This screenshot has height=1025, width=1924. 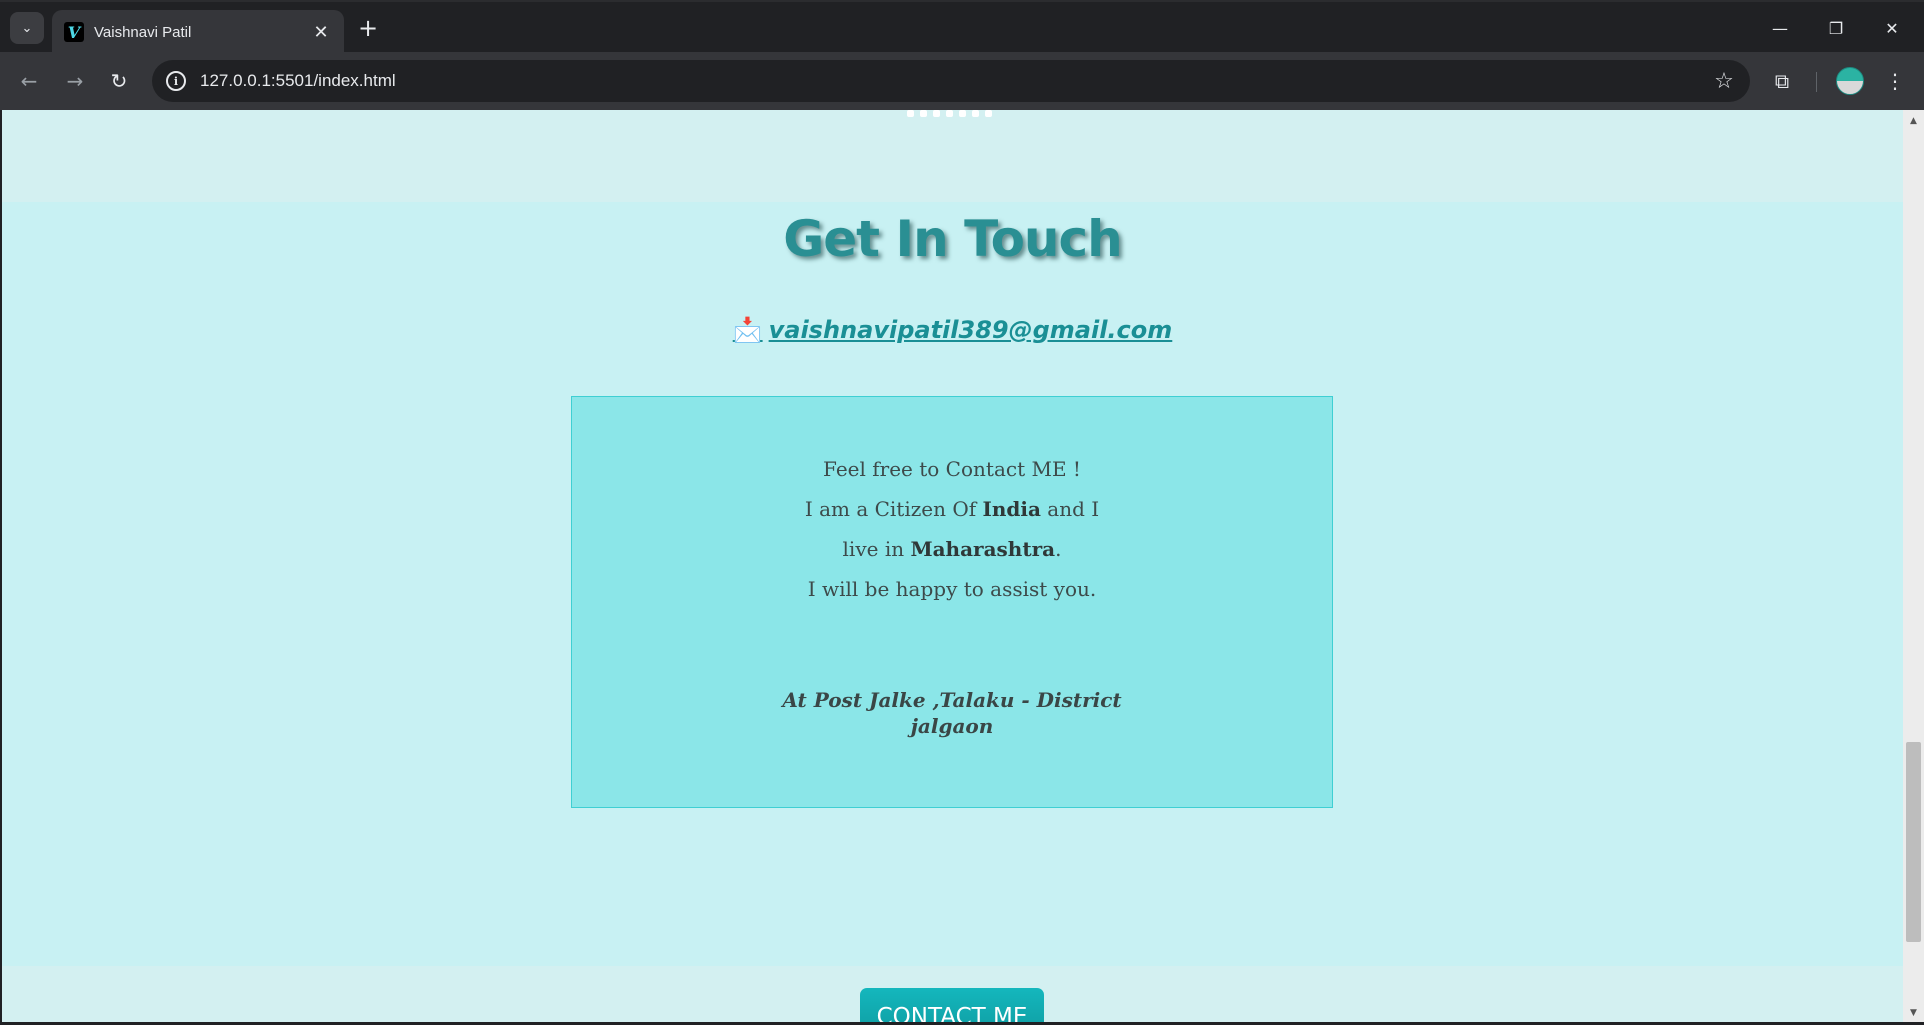 I want to click on close-icon: ✕, so click(x=1892, y=28).